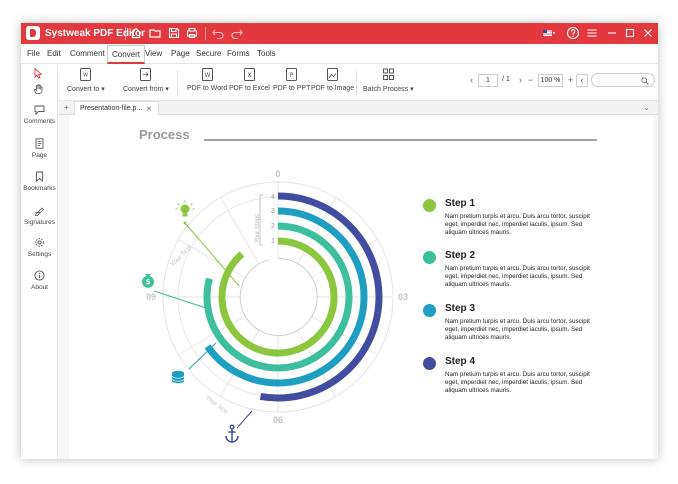  I want to click on your-text-label-upper: Your Text, so click(181, 256).